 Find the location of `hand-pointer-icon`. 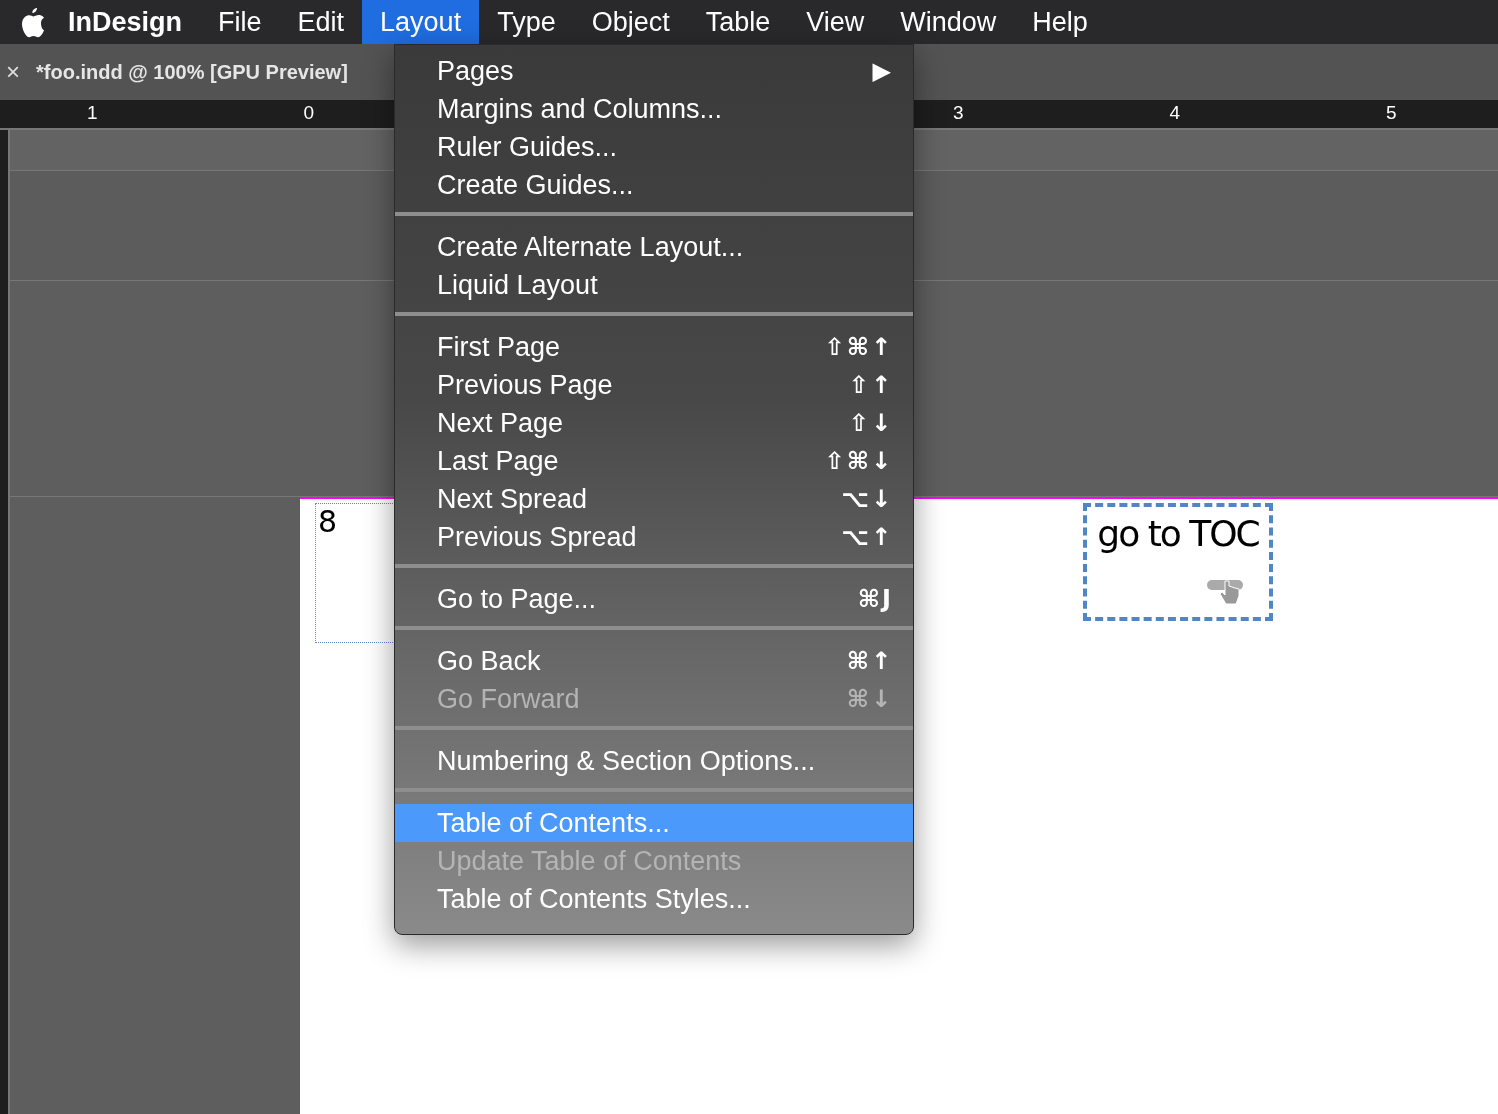

hand-pointer-icon is located at coordinates (1226, 592).